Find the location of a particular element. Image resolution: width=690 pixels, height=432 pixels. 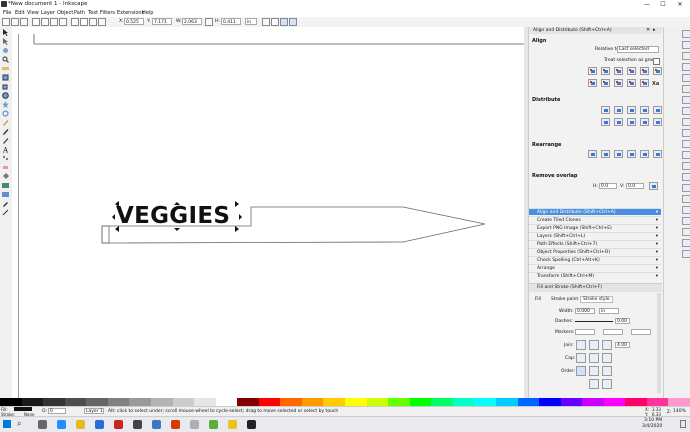

dialog-layers: Layers (Shift+Ctrl+L) ▾ is located at coordinates (595, 235).